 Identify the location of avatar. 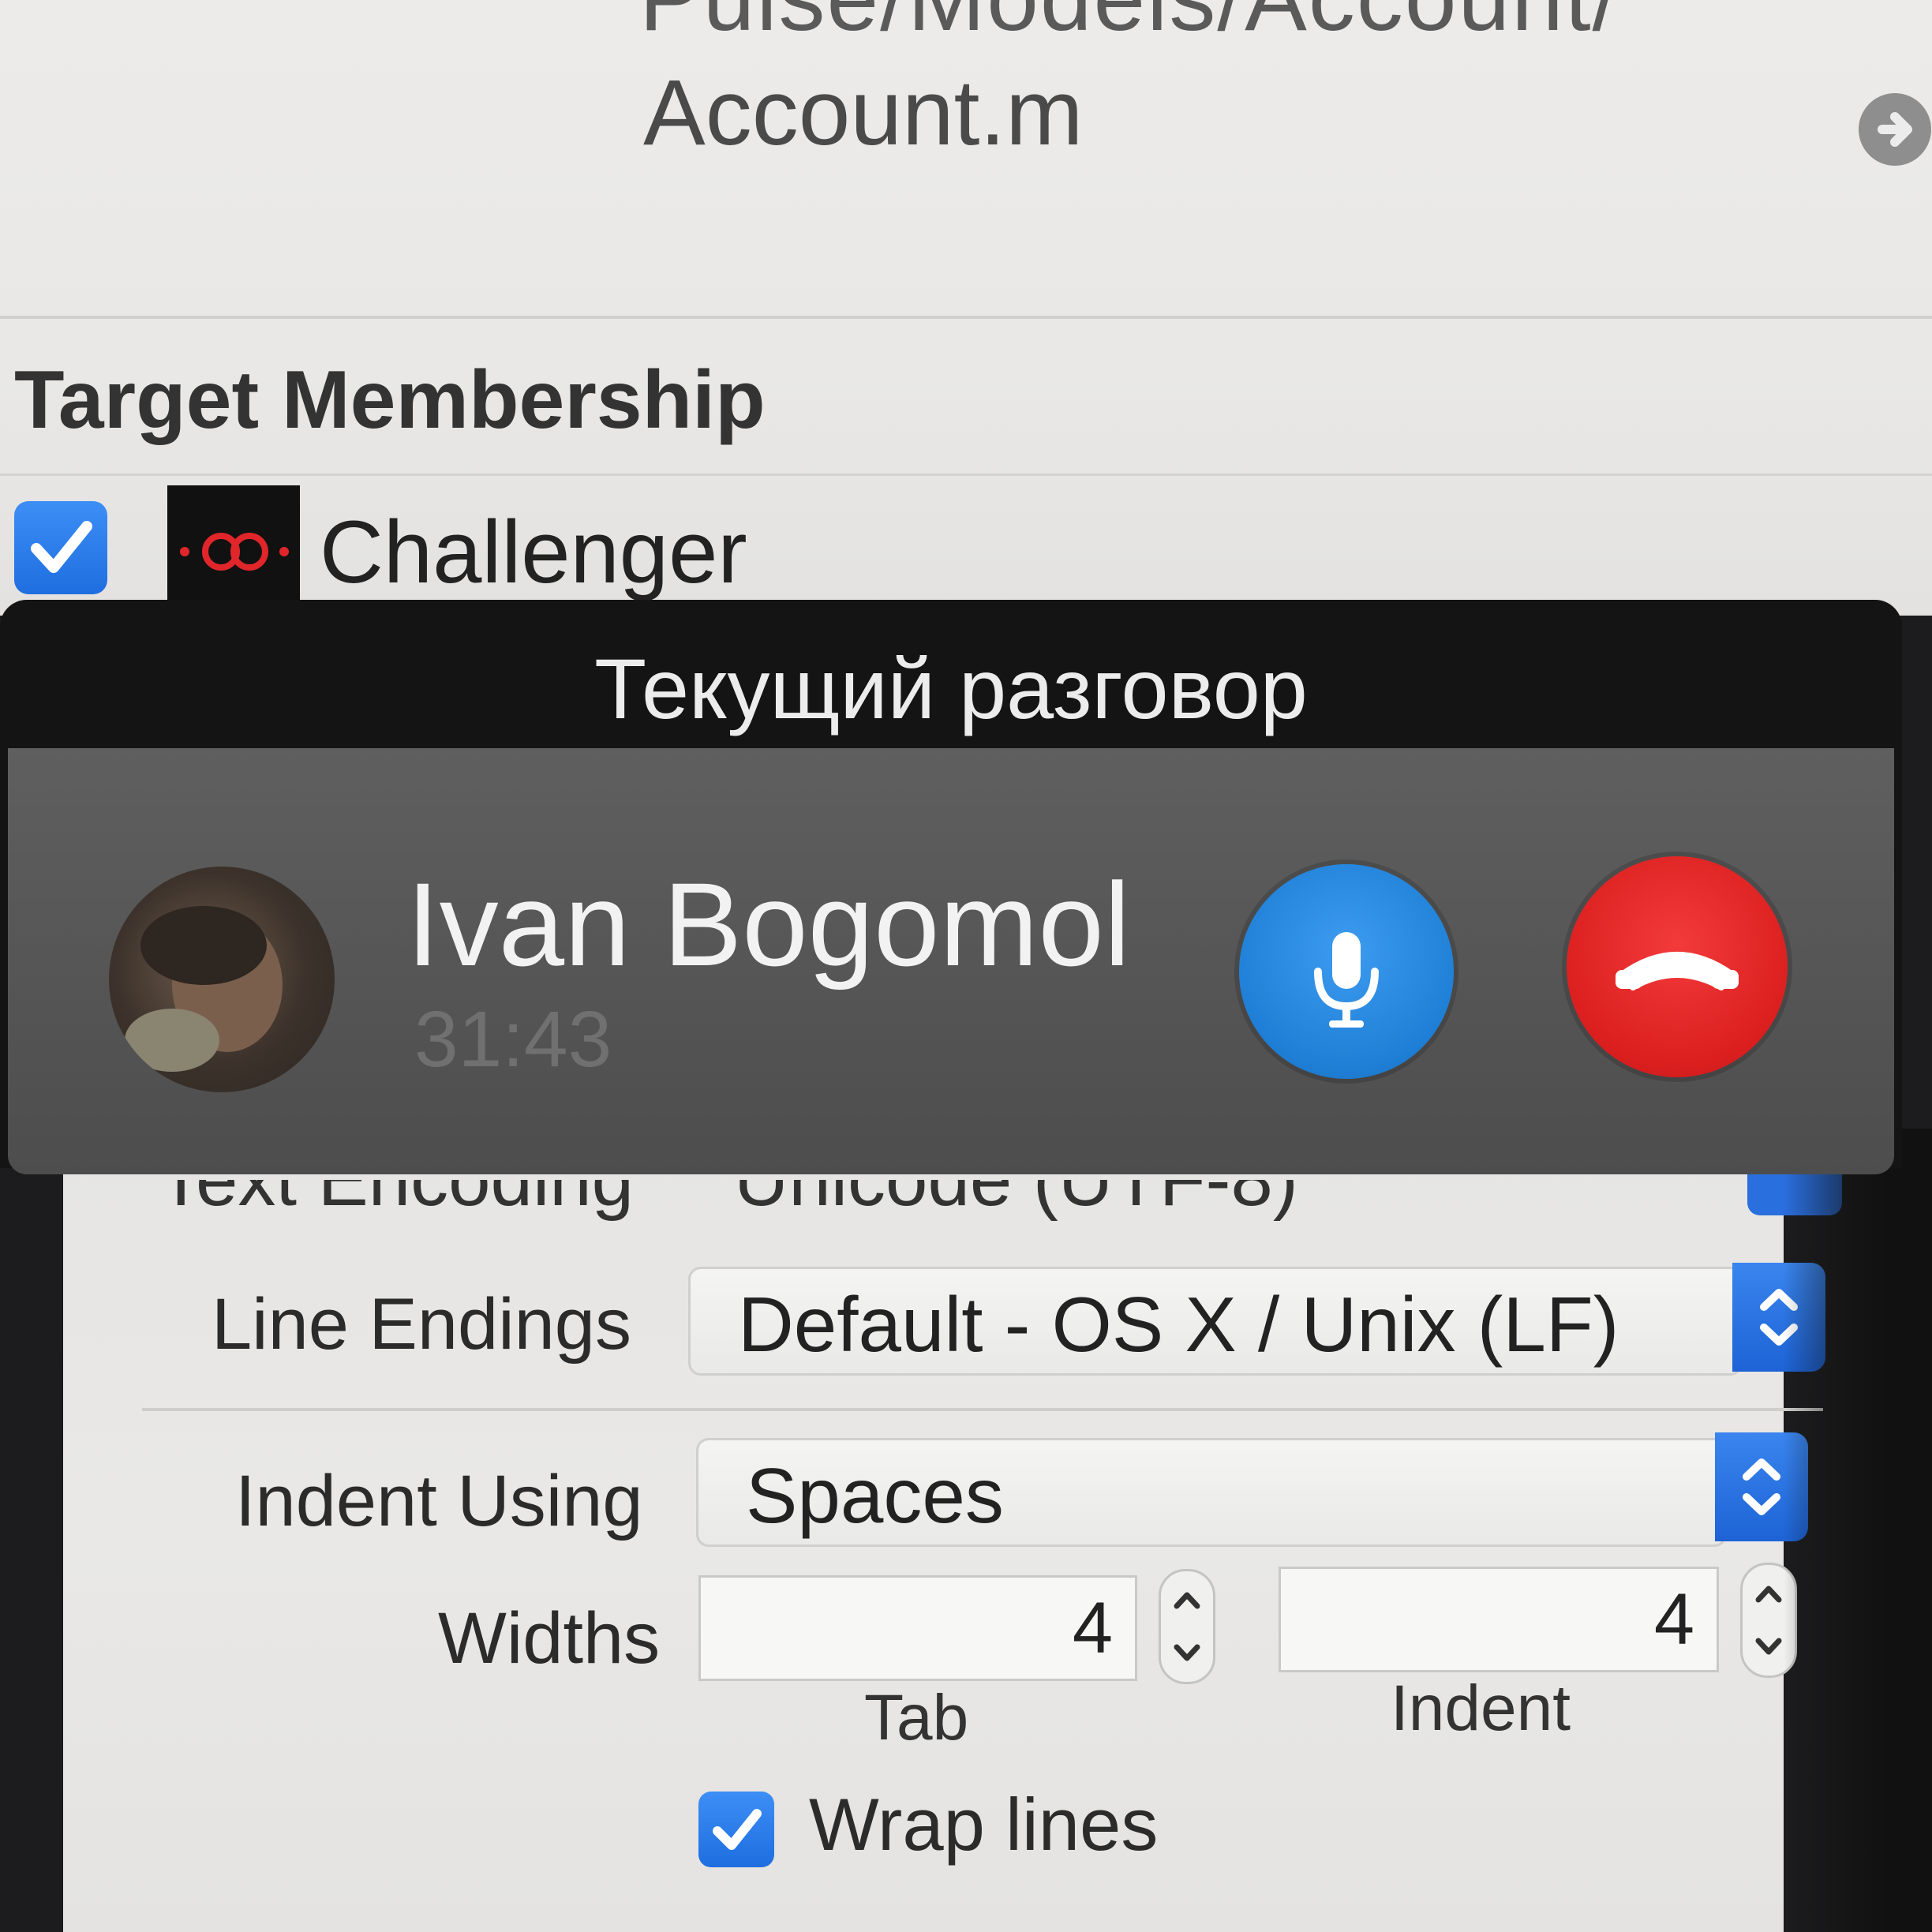
(222, 979).